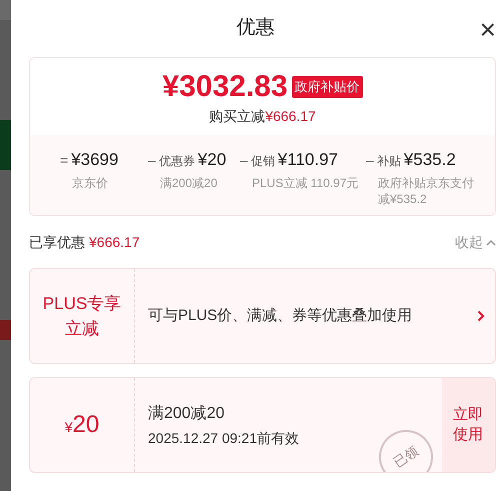 The width and height of the screenshot is (500, 491). Describe the element at coordinates (481, 316) in the screenshot. I see `chevron-right-icon` at that location.